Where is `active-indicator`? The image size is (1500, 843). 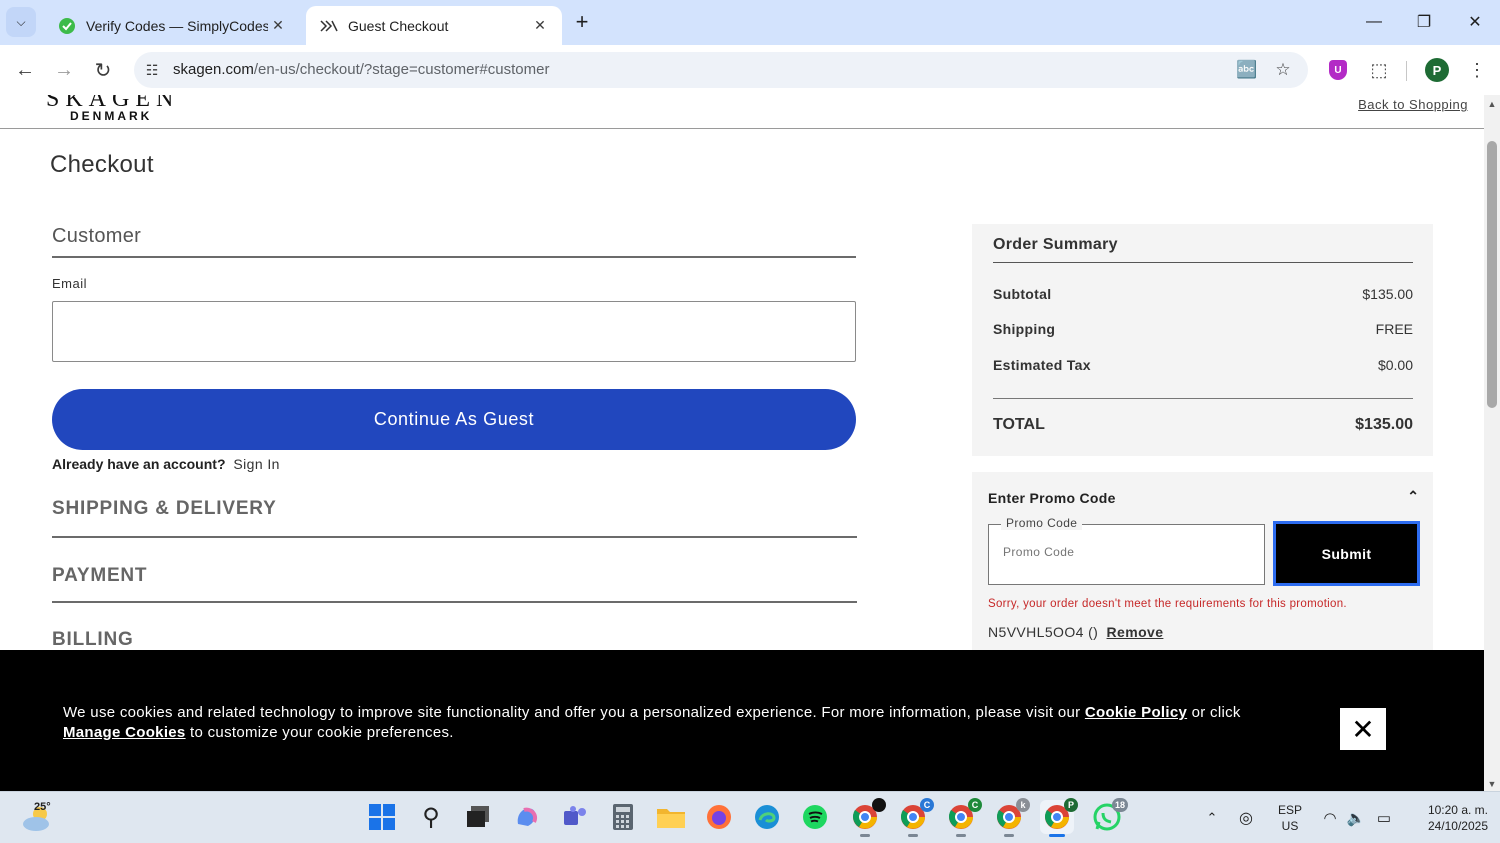
active-indicator is located at coordinates (1057, 835).